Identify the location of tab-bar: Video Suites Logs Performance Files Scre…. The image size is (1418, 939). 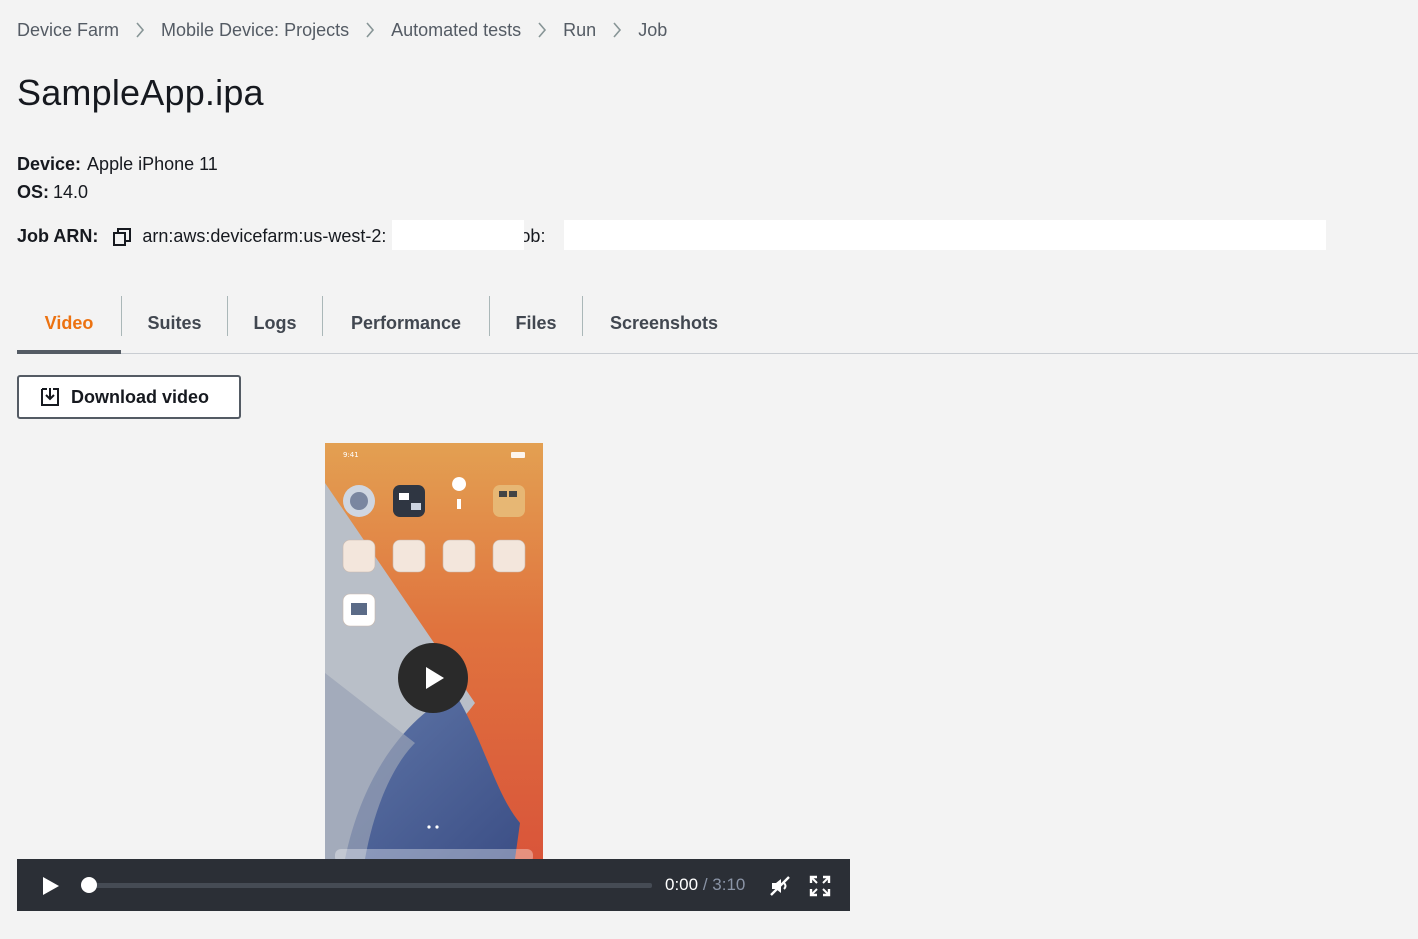
(717, 324).